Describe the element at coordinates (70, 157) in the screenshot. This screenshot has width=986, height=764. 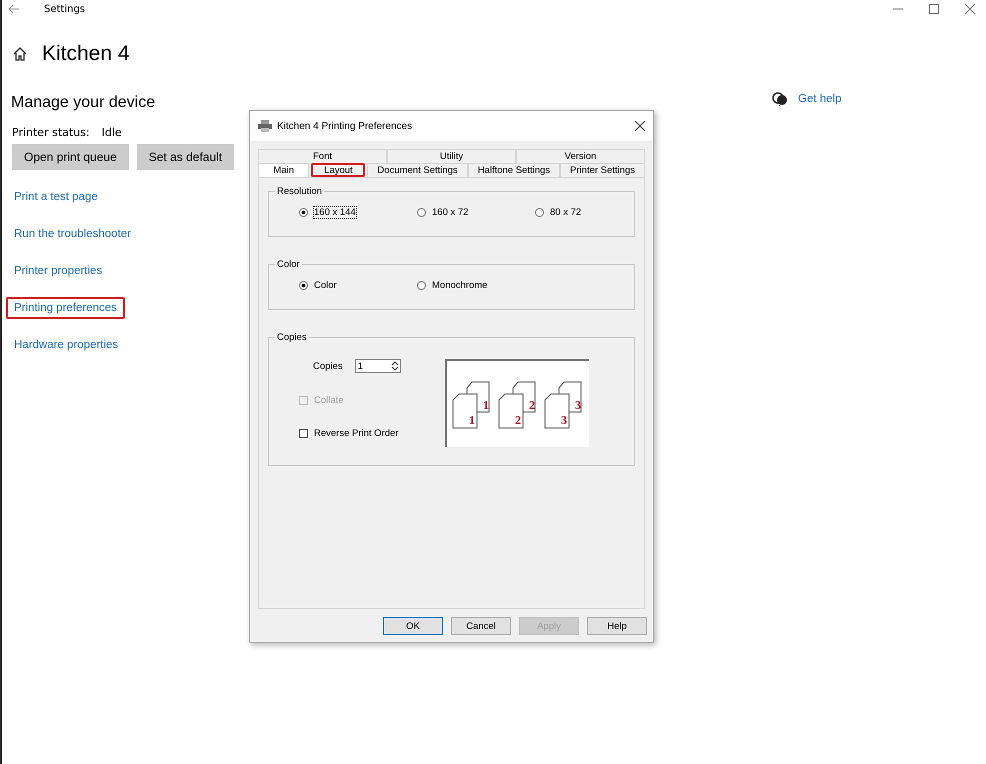
I see `action-button: Open print queue` at that location.